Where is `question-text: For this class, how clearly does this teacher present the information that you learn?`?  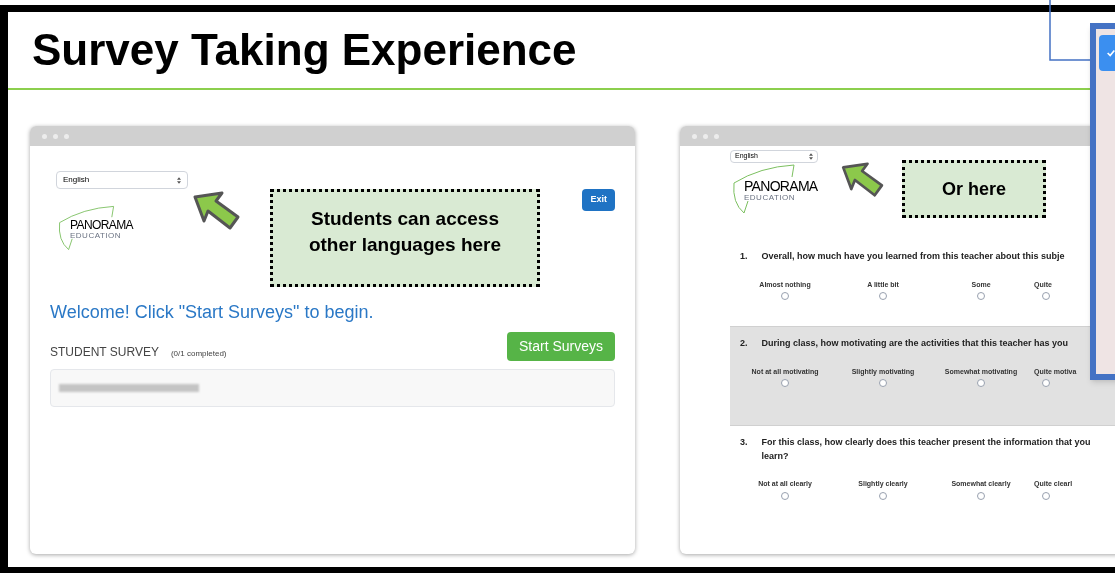 question-text: For this class, how clearly does this teacher present the information that you learn? is located at coordinates (926, 449).